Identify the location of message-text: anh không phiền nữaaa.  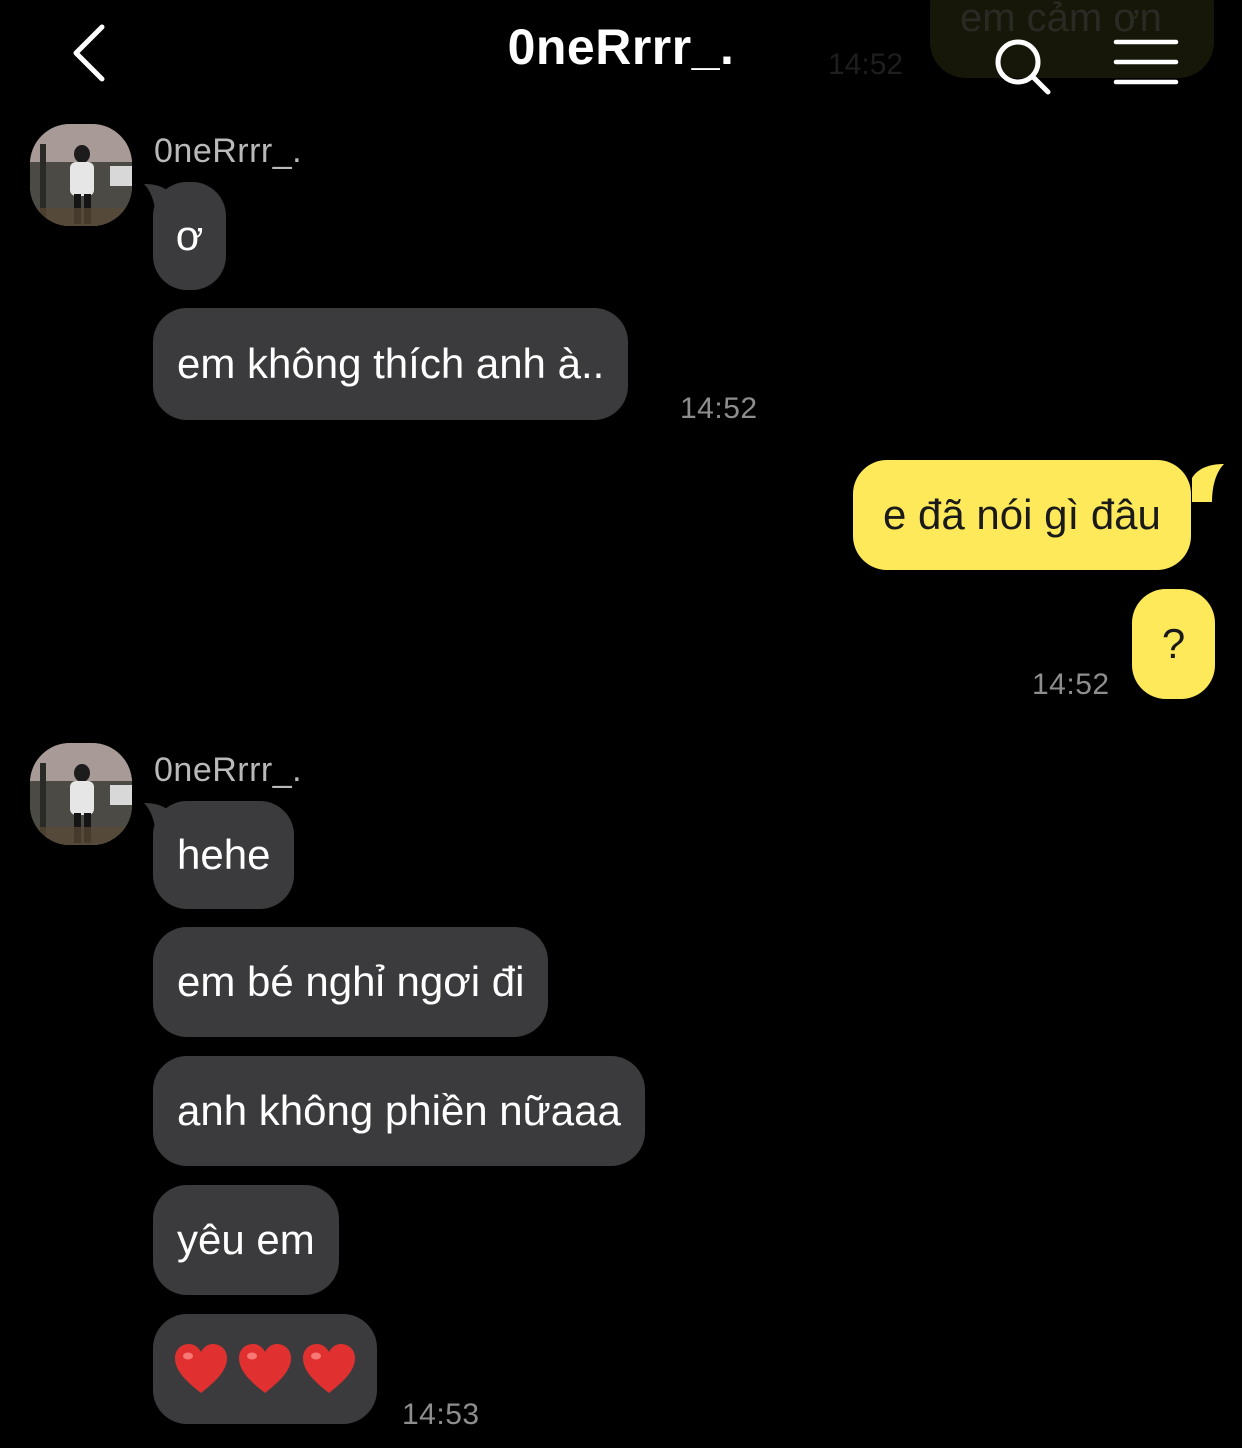
(399, 1110).